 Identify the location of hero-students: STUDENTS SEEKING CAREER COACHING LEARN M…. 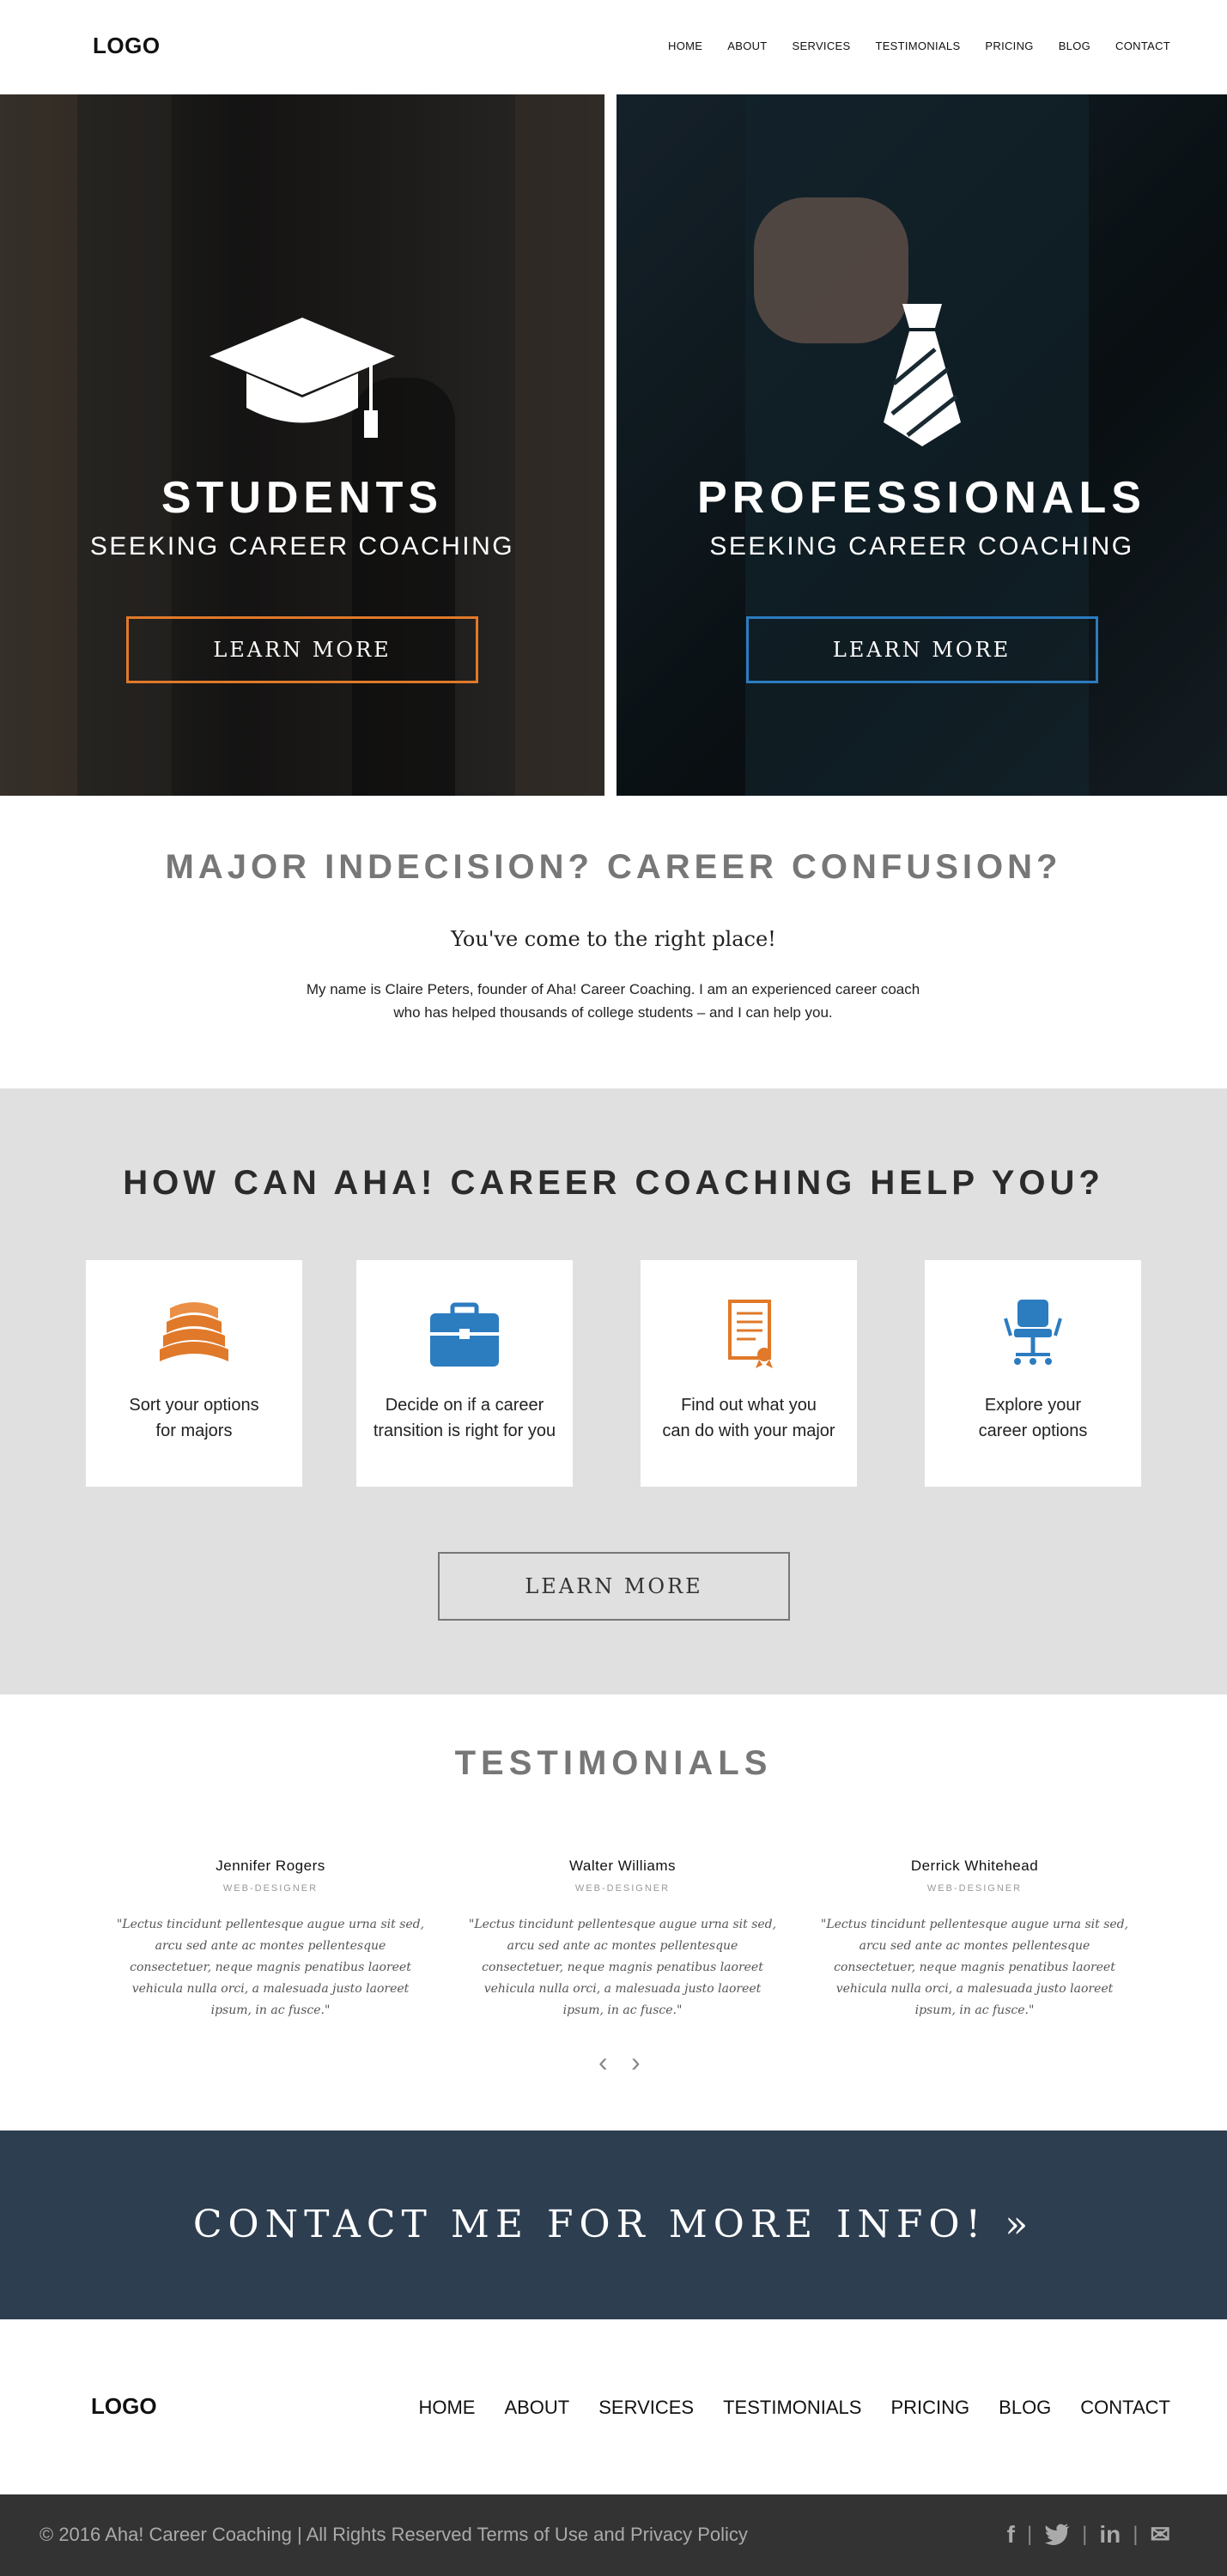
(302, 445).